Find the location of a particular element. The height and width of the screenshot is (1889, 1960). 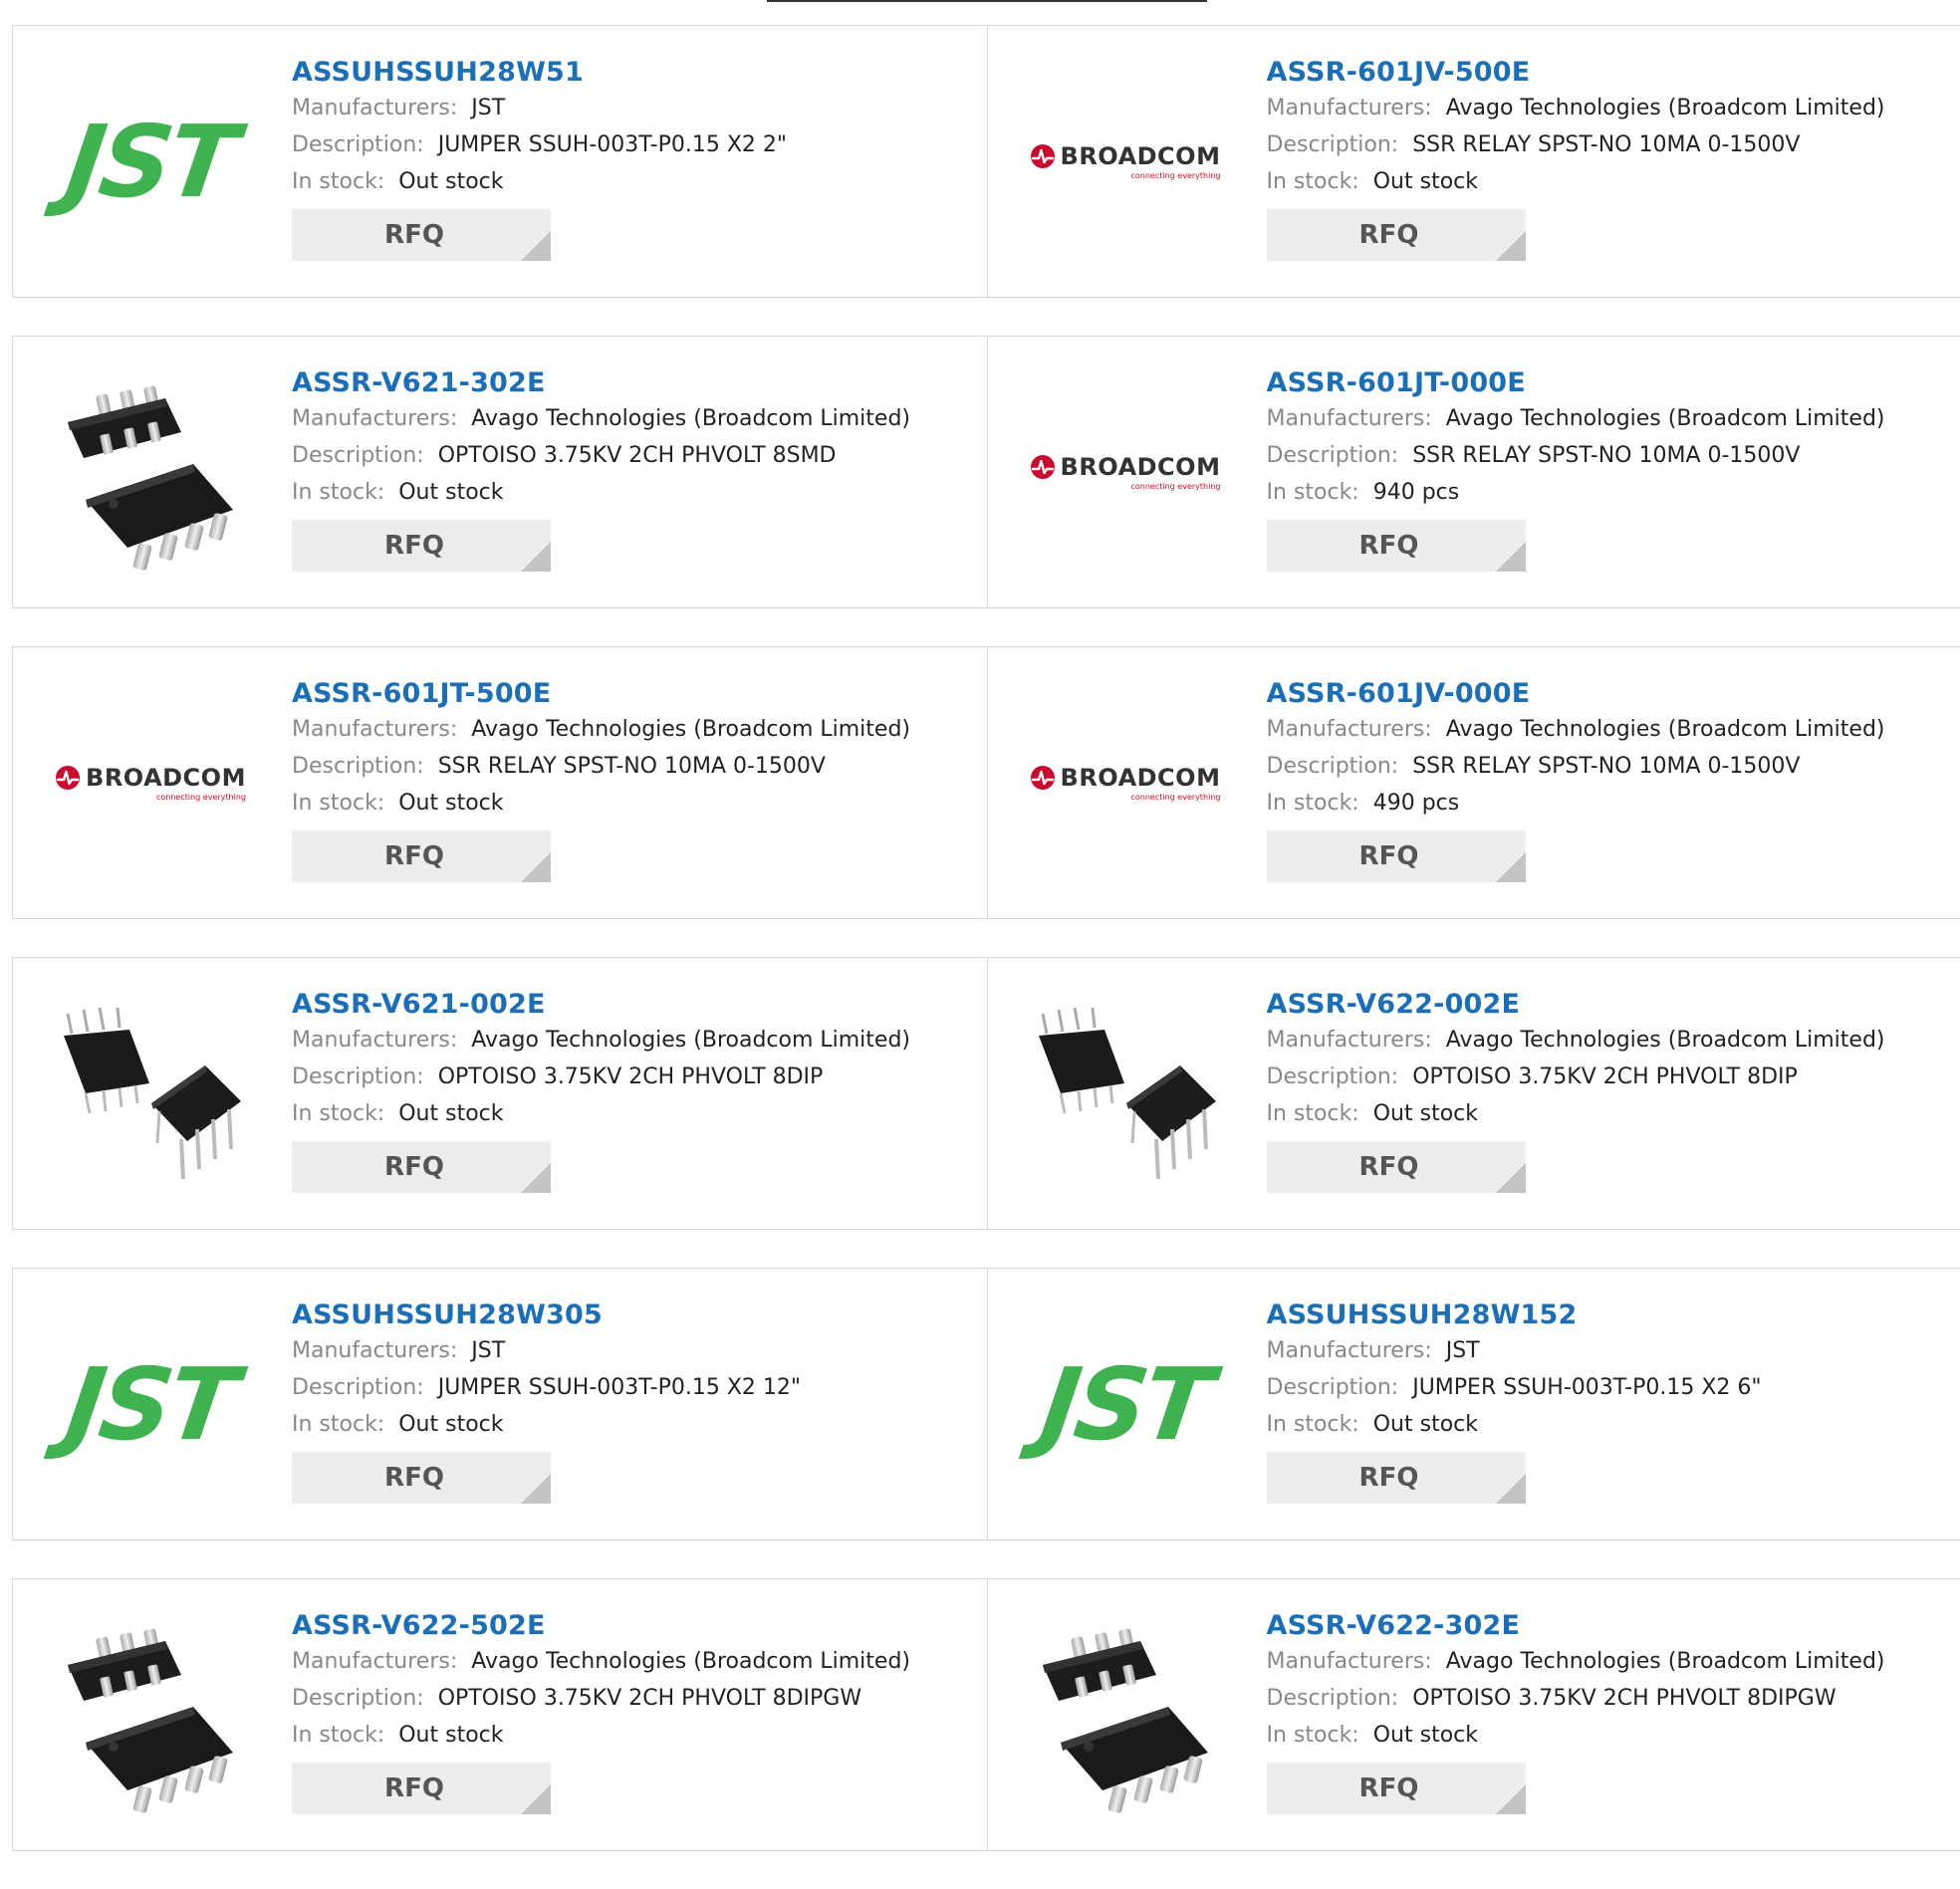

manufacturer-line: Manufacturers: JST is located at coordinates (634, 108).